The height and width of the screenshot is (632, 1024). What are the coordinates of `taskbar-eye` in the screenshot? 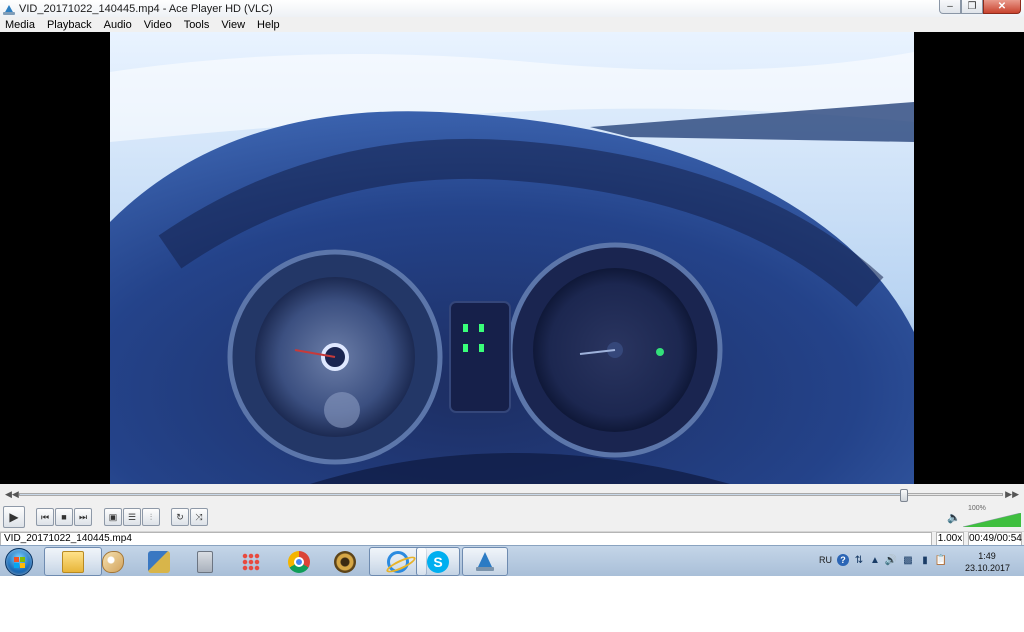 It's located at (345, 561).